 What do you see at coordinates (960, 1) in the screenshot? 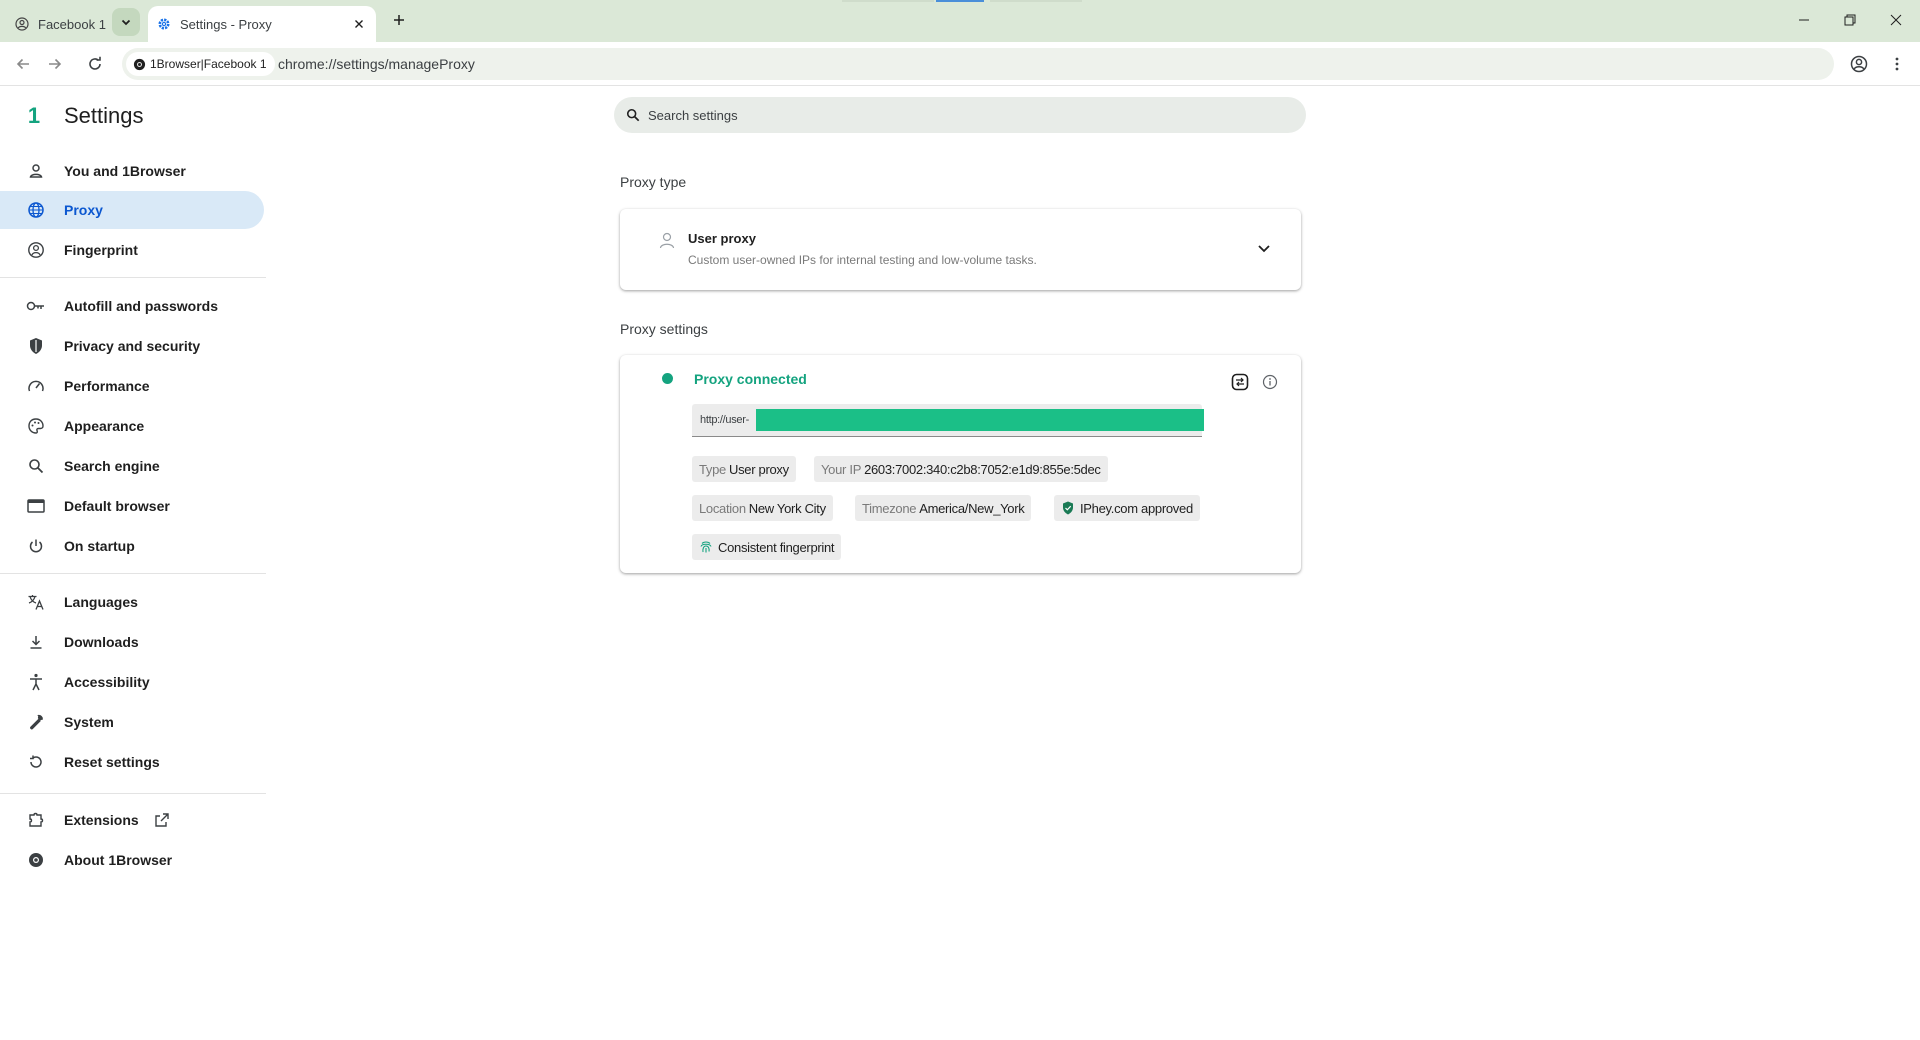
I see `drag-indicator-active` at bounding box center [960, 1].